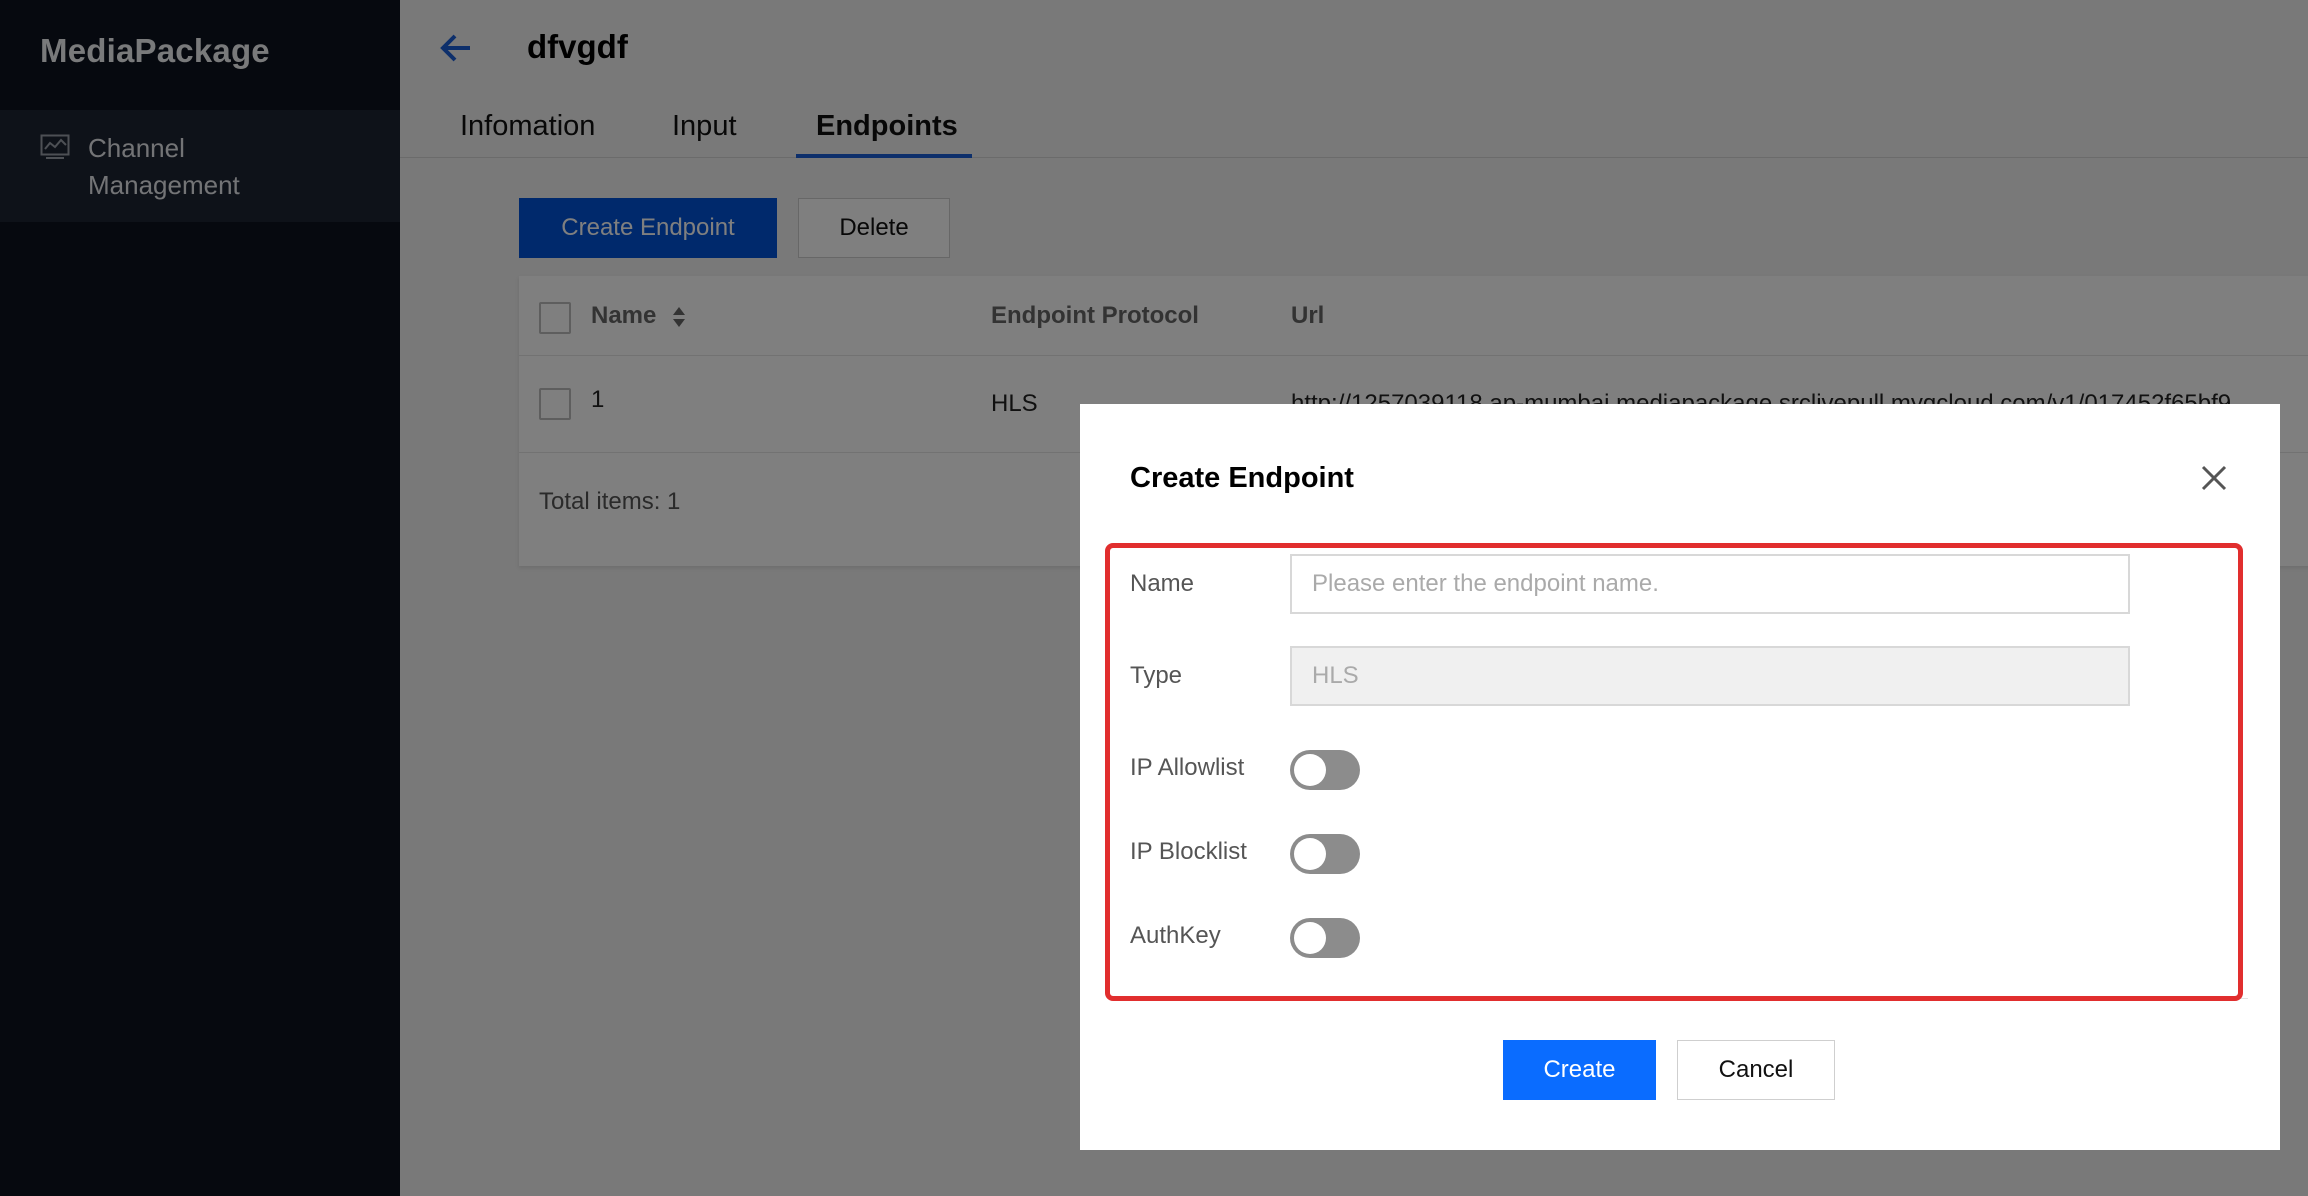  I want to click on endpoint-name-input, so click(1710, 584).